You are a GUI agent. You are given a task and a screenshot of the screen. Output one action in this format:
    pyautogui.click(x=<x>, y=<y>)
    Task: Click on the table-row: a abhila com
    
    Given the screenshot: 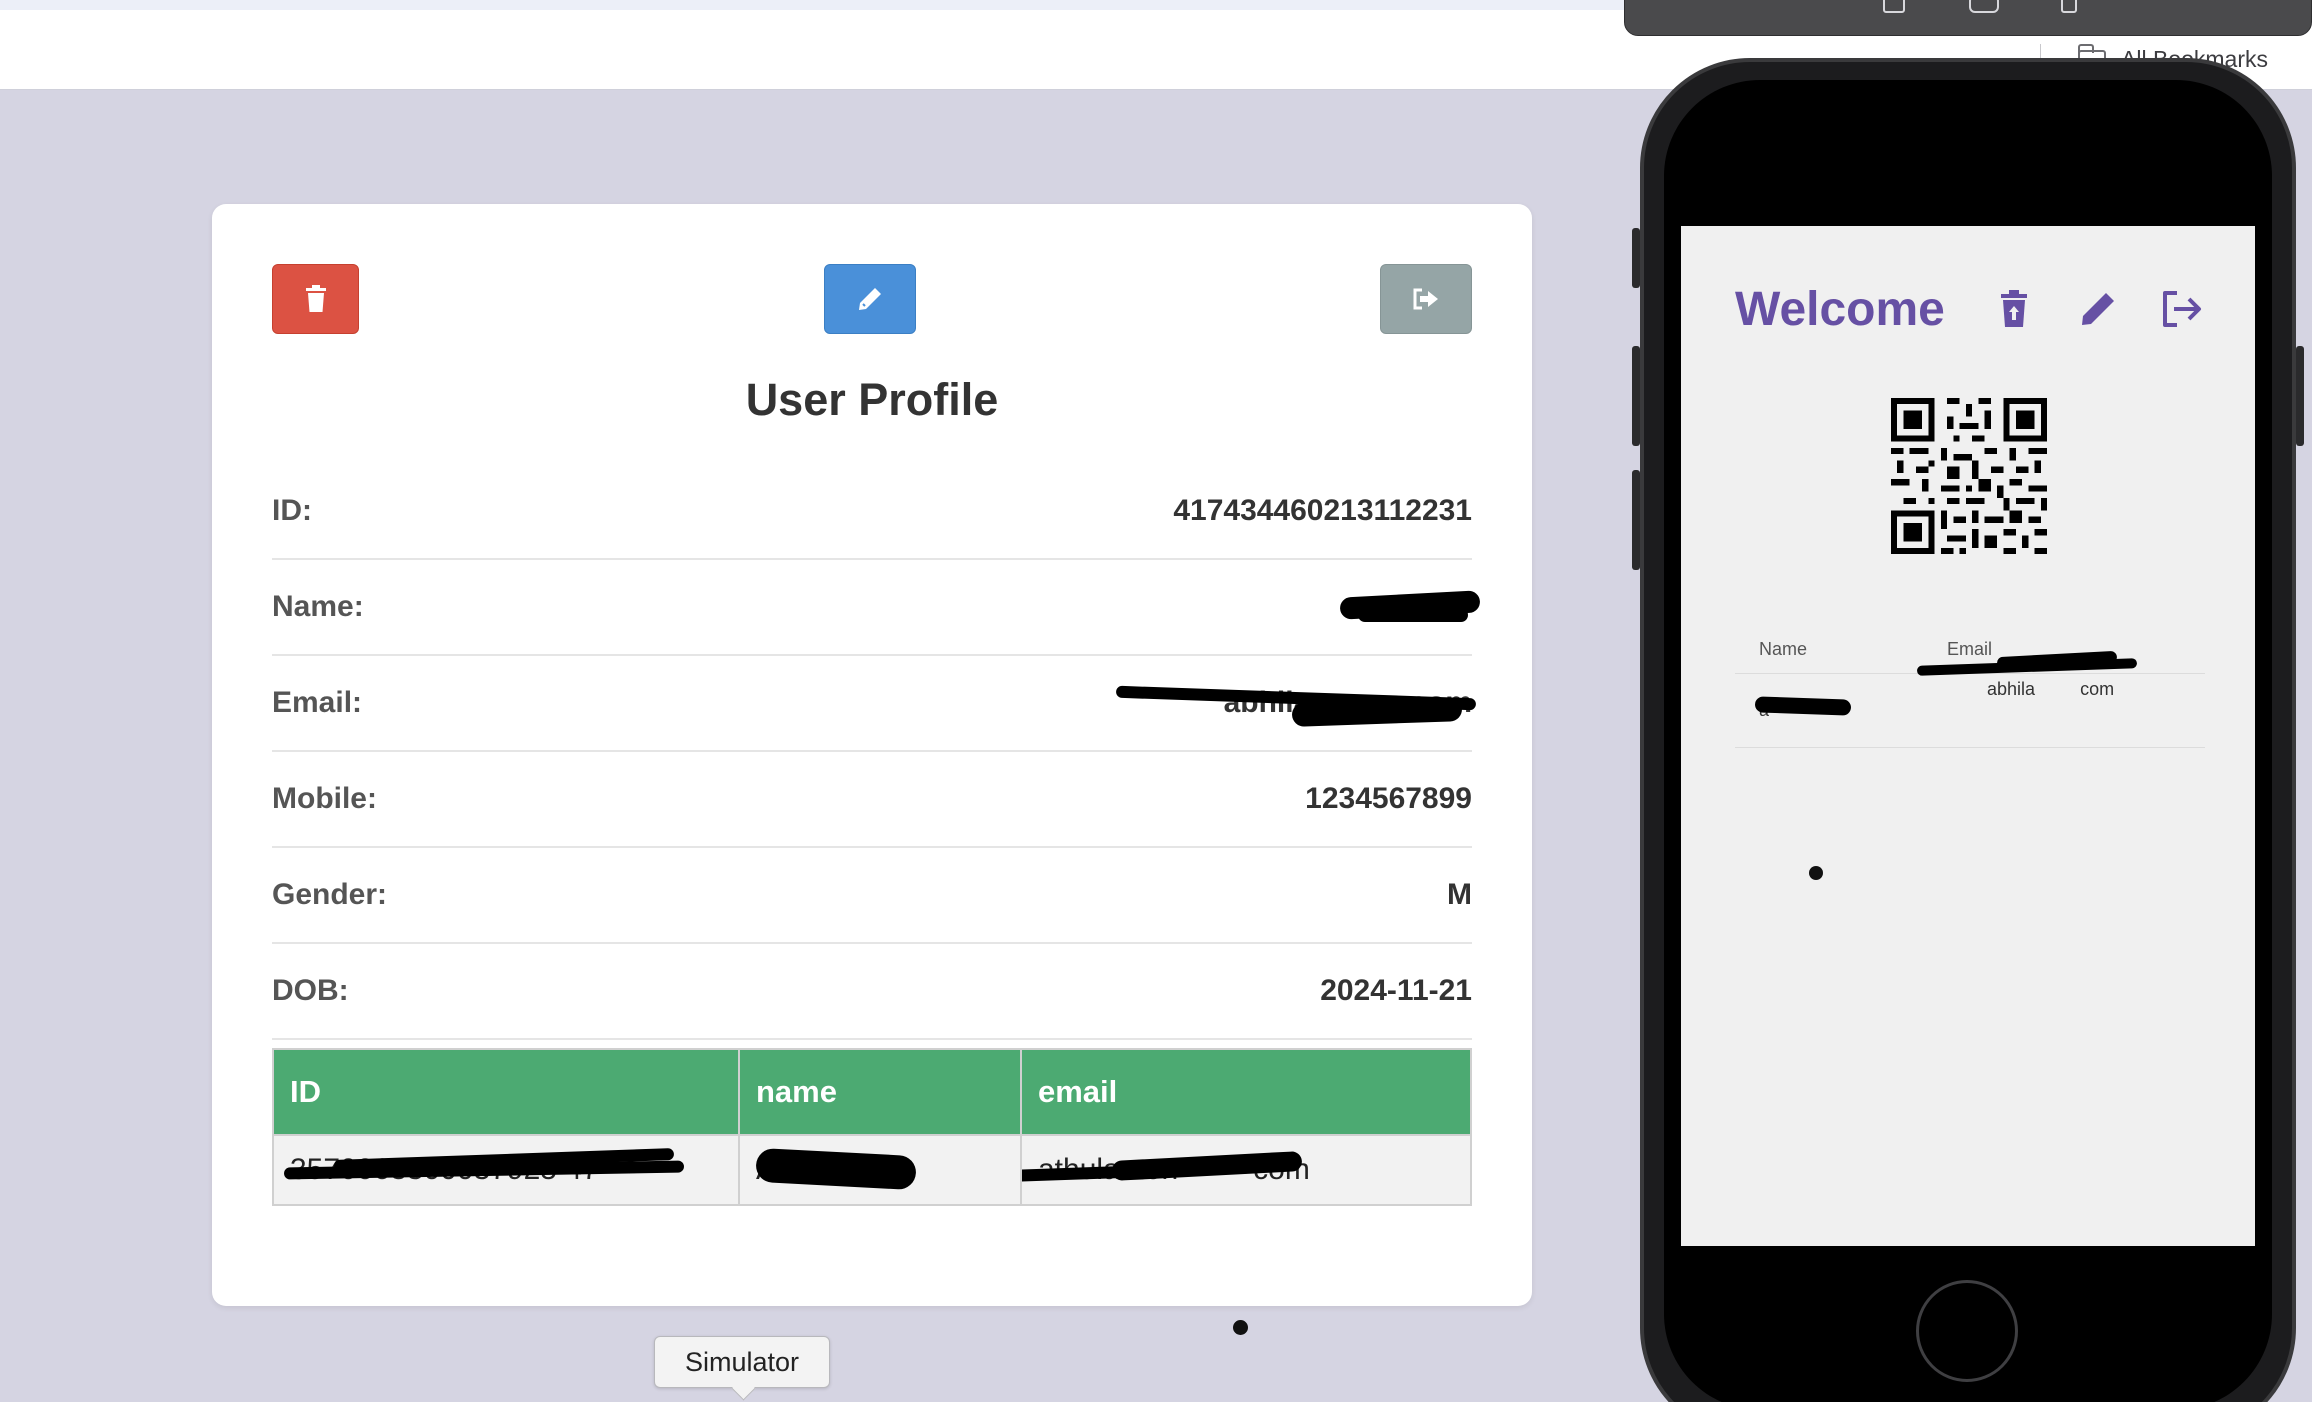 What is the action you would take?
    pyautogui.click(x=1970, y=699)
    